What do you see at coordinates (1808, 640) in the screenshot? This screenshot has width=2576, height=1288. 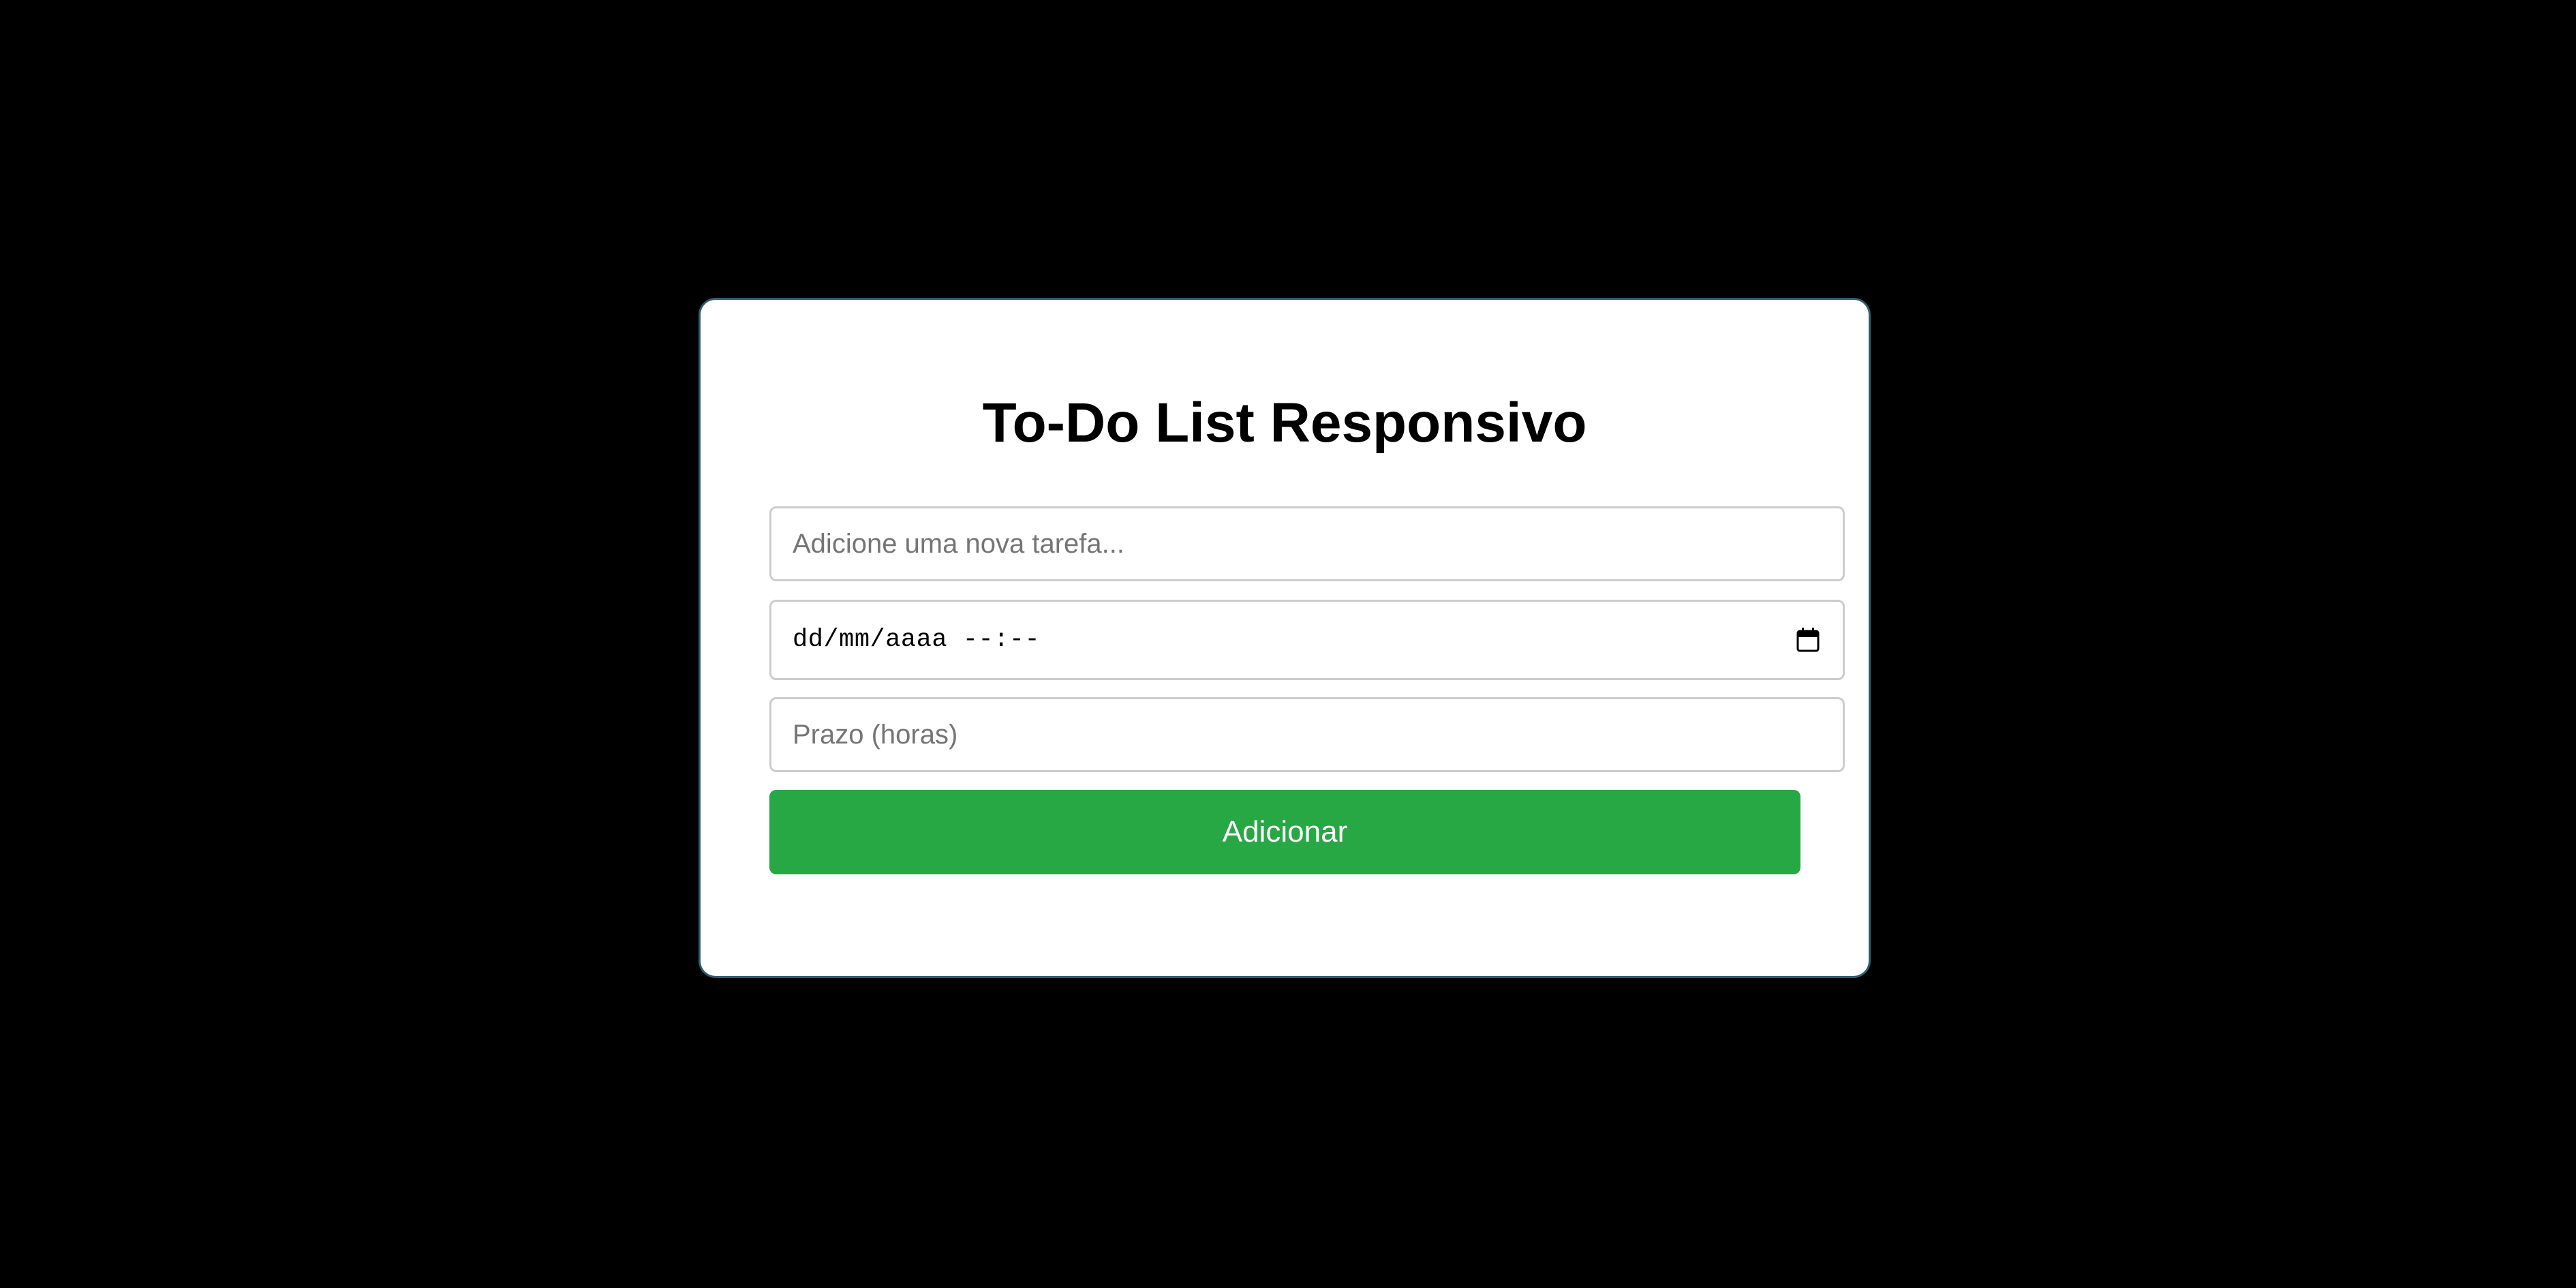 I see `calendar-icon` at bounding box center [1808, 640].